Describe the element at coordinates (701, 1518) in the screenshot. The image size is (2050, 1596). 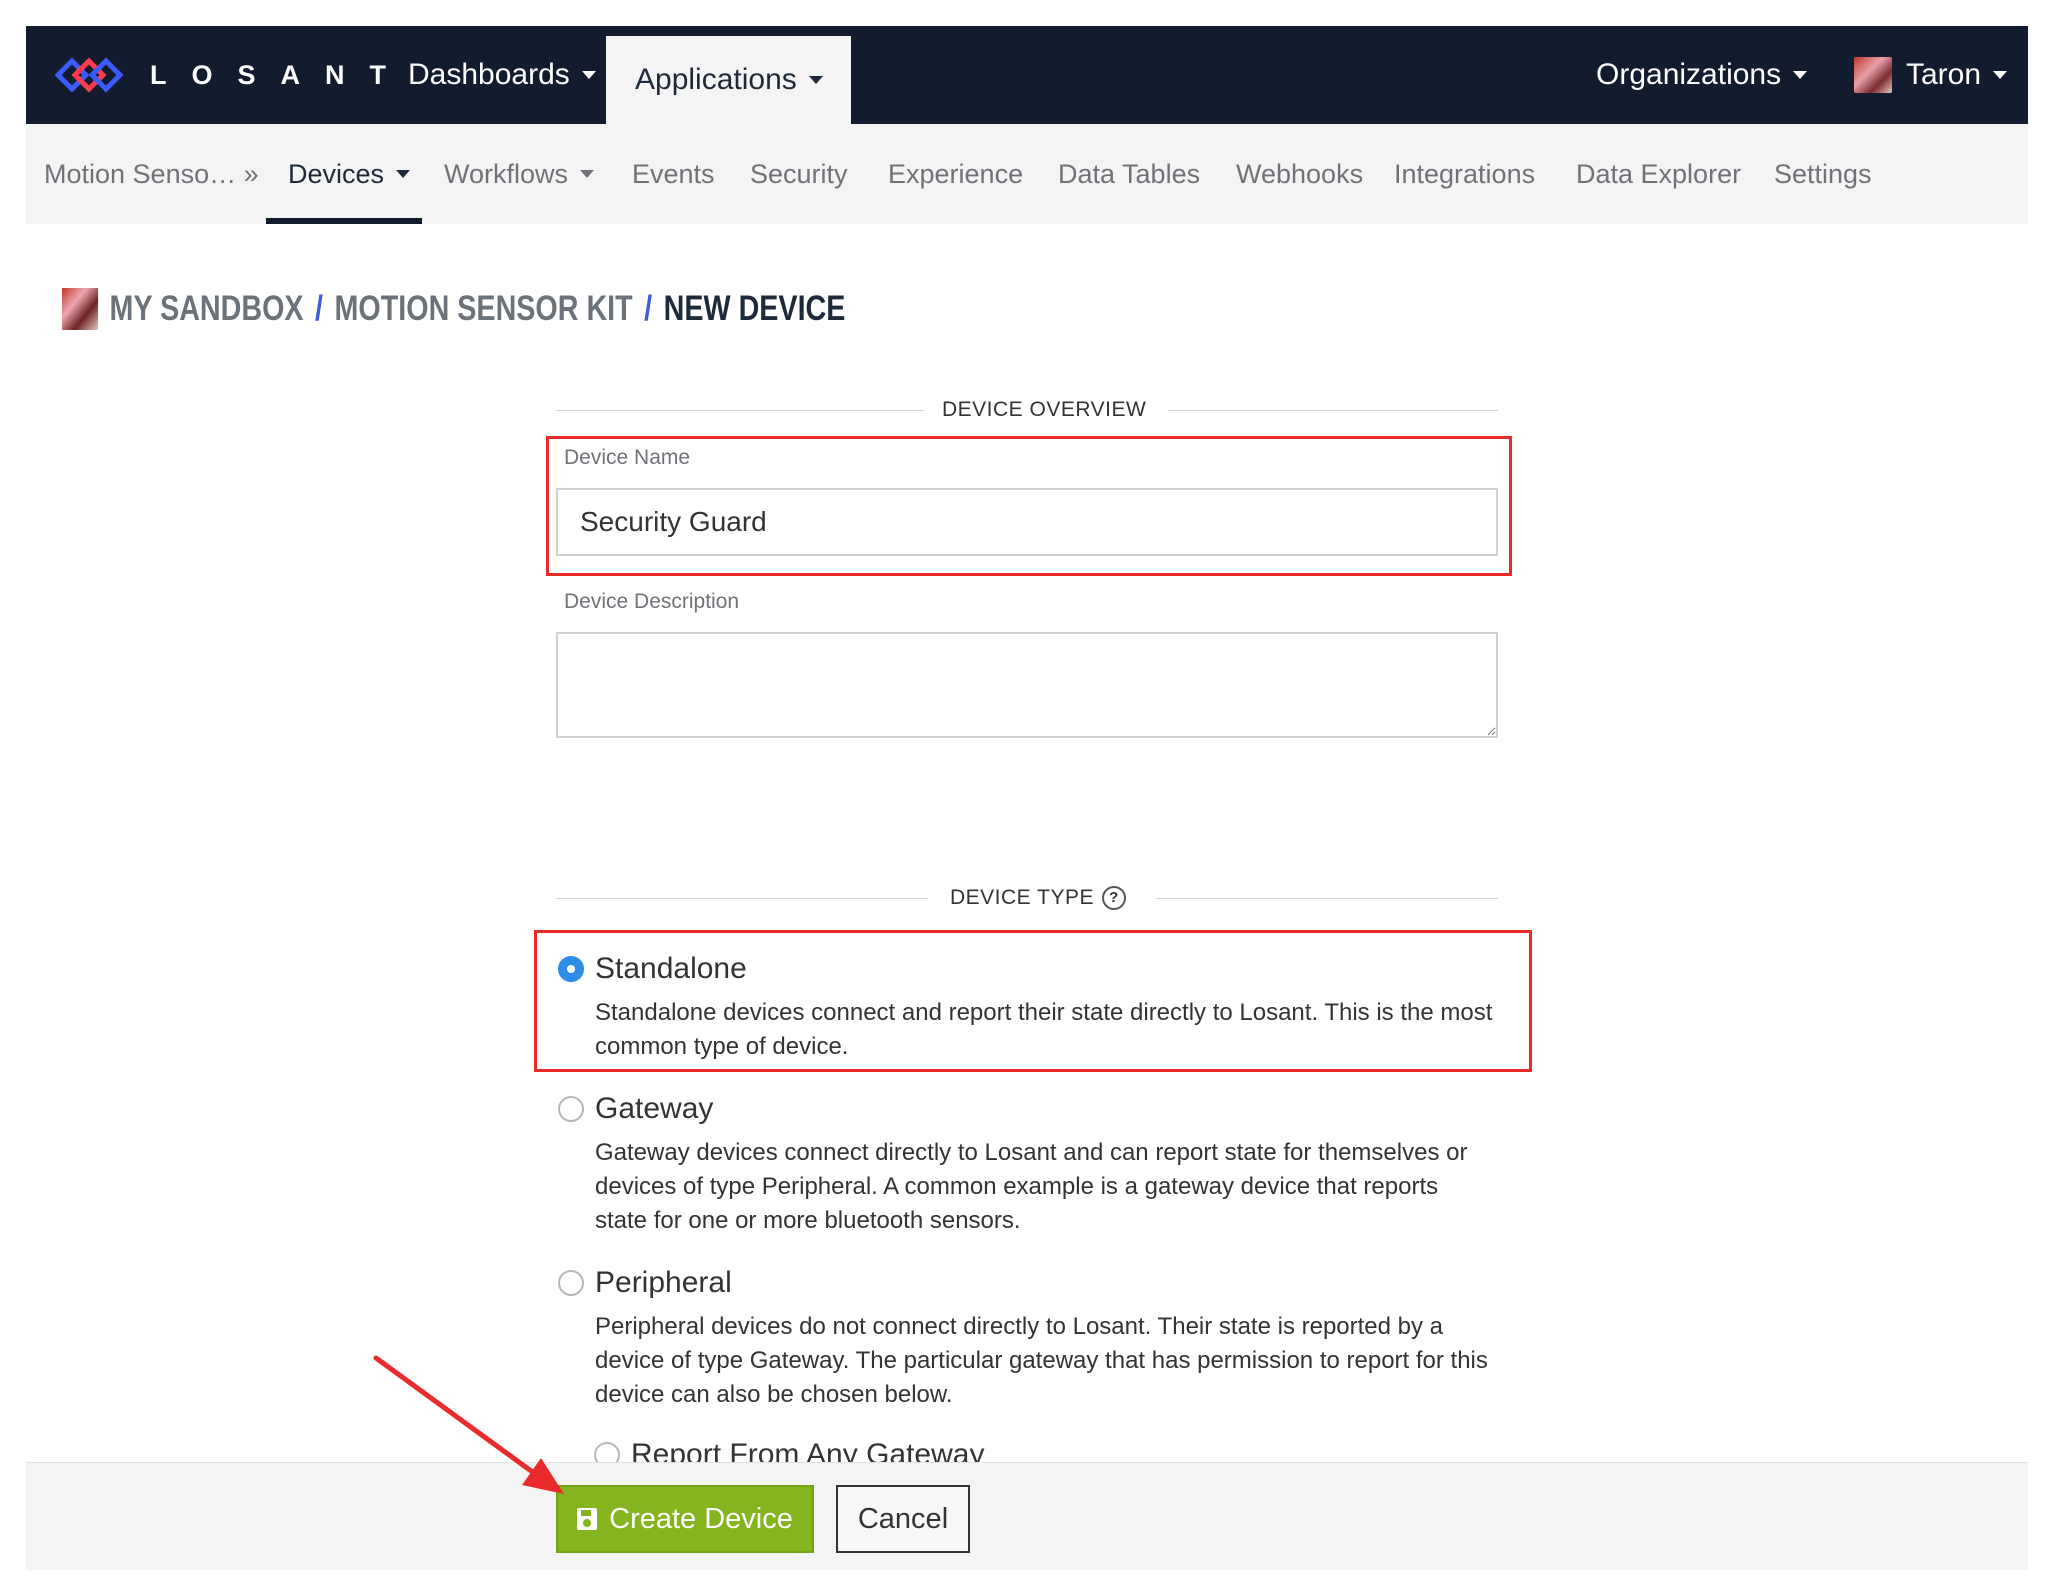
I see `create-device-label: Create Device` at that location.